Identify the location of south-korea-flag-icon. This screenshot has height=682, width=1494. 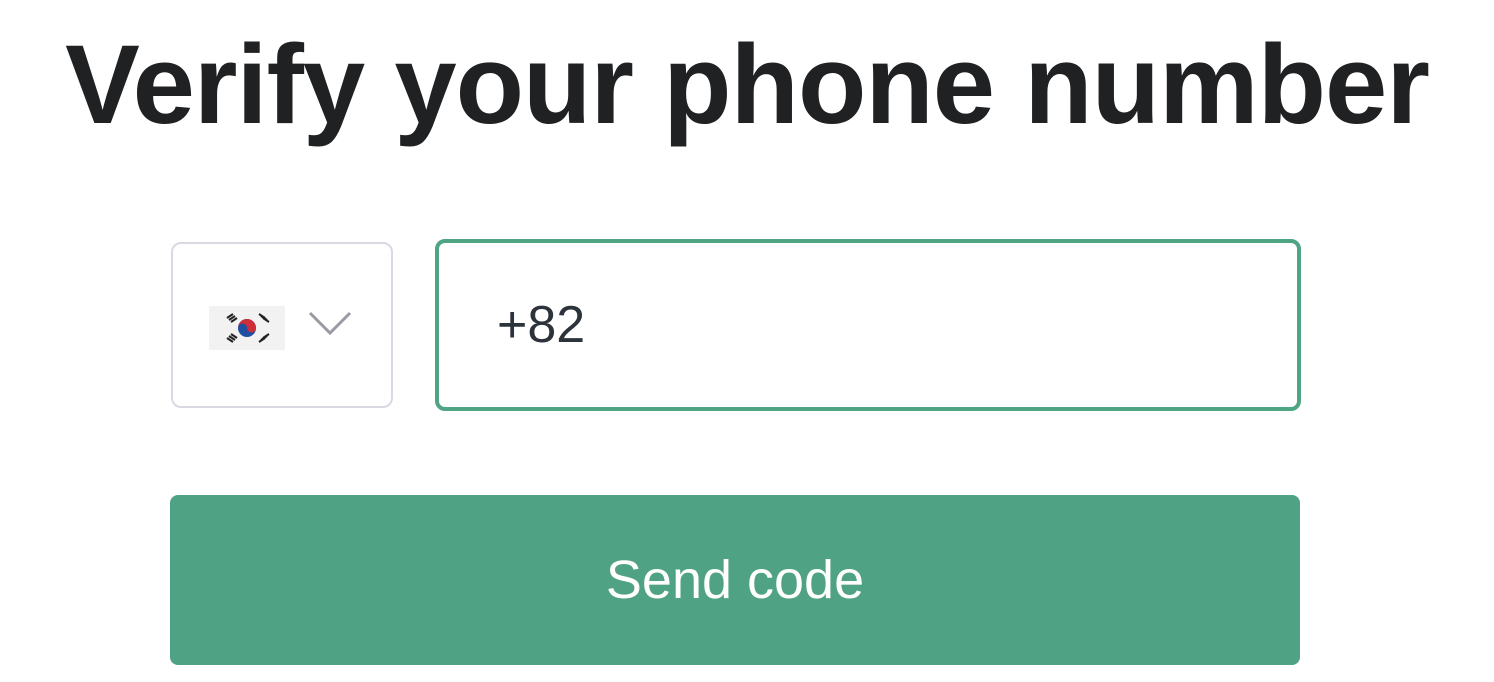
(247, 328).